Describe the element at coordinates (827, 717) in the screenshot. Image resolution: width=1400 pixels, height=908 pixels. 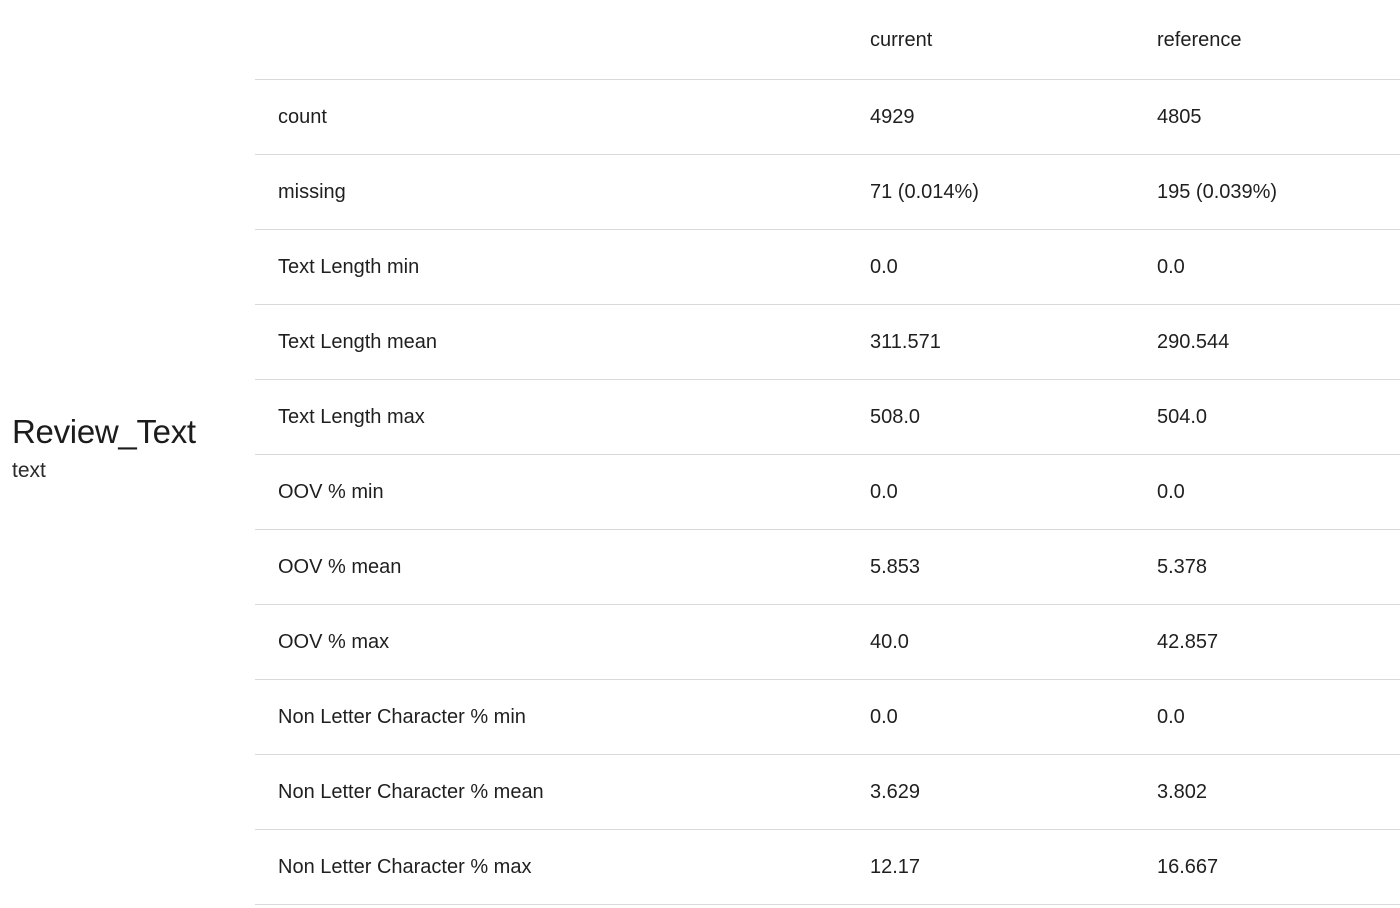
I see `table-row: Non Letter Character % min 0.0 0.0` at that location.